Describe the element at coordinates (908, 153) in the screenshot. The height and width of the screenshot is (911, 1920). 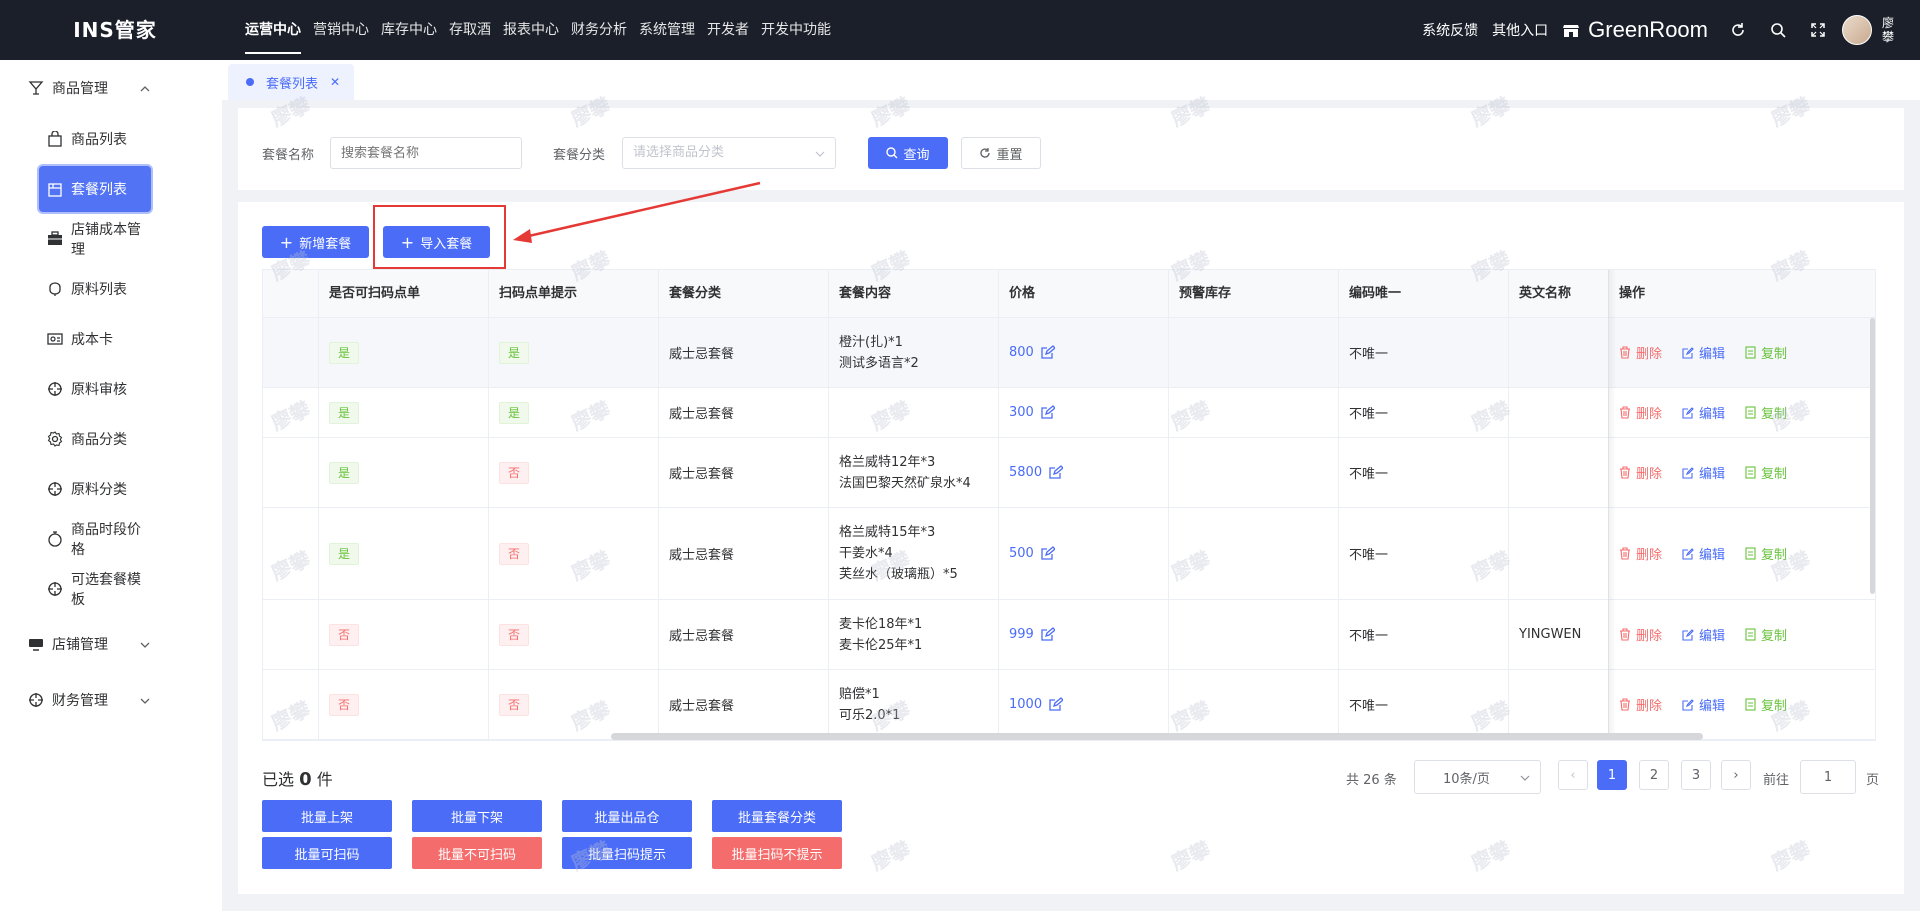
I see `query-button: 查询` at that location.